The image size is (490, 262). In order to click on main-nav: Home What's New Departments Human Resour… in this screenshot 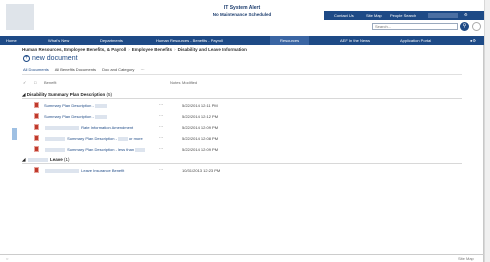, I will do `click(242, 40)`.